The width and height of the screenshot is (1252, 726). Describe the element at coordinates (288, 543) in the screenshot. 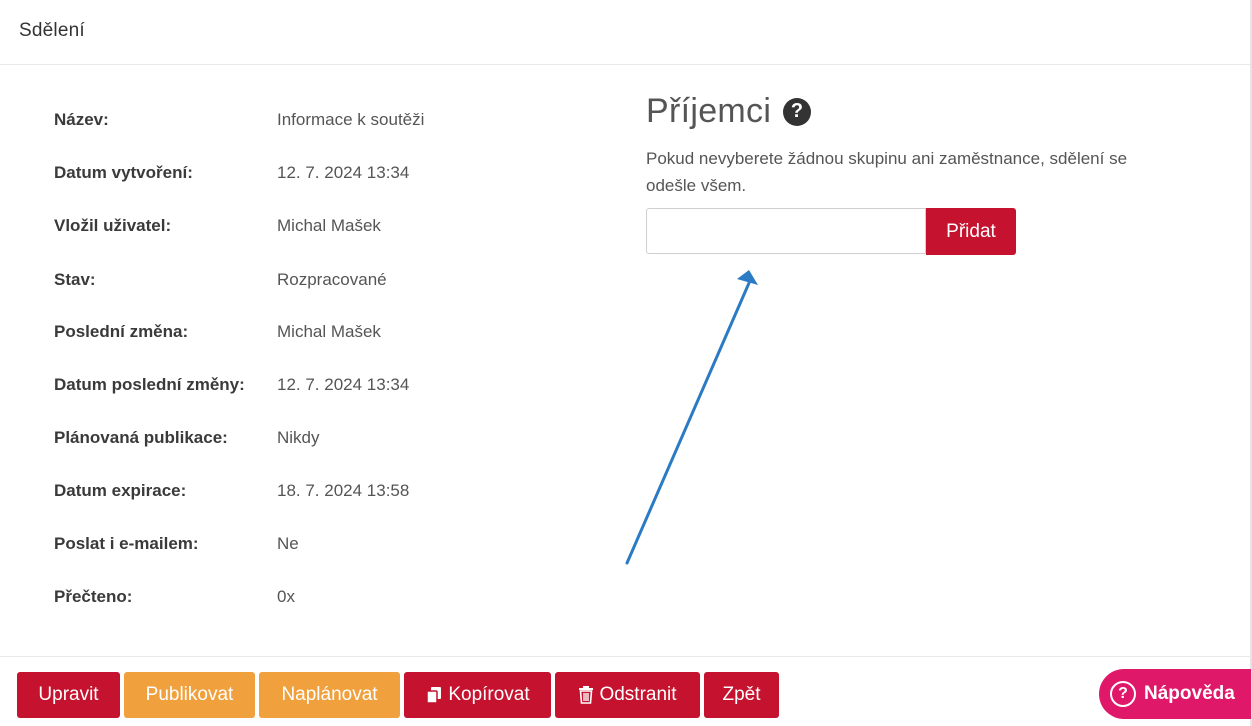

I see `detail-value: Ne` at that location.